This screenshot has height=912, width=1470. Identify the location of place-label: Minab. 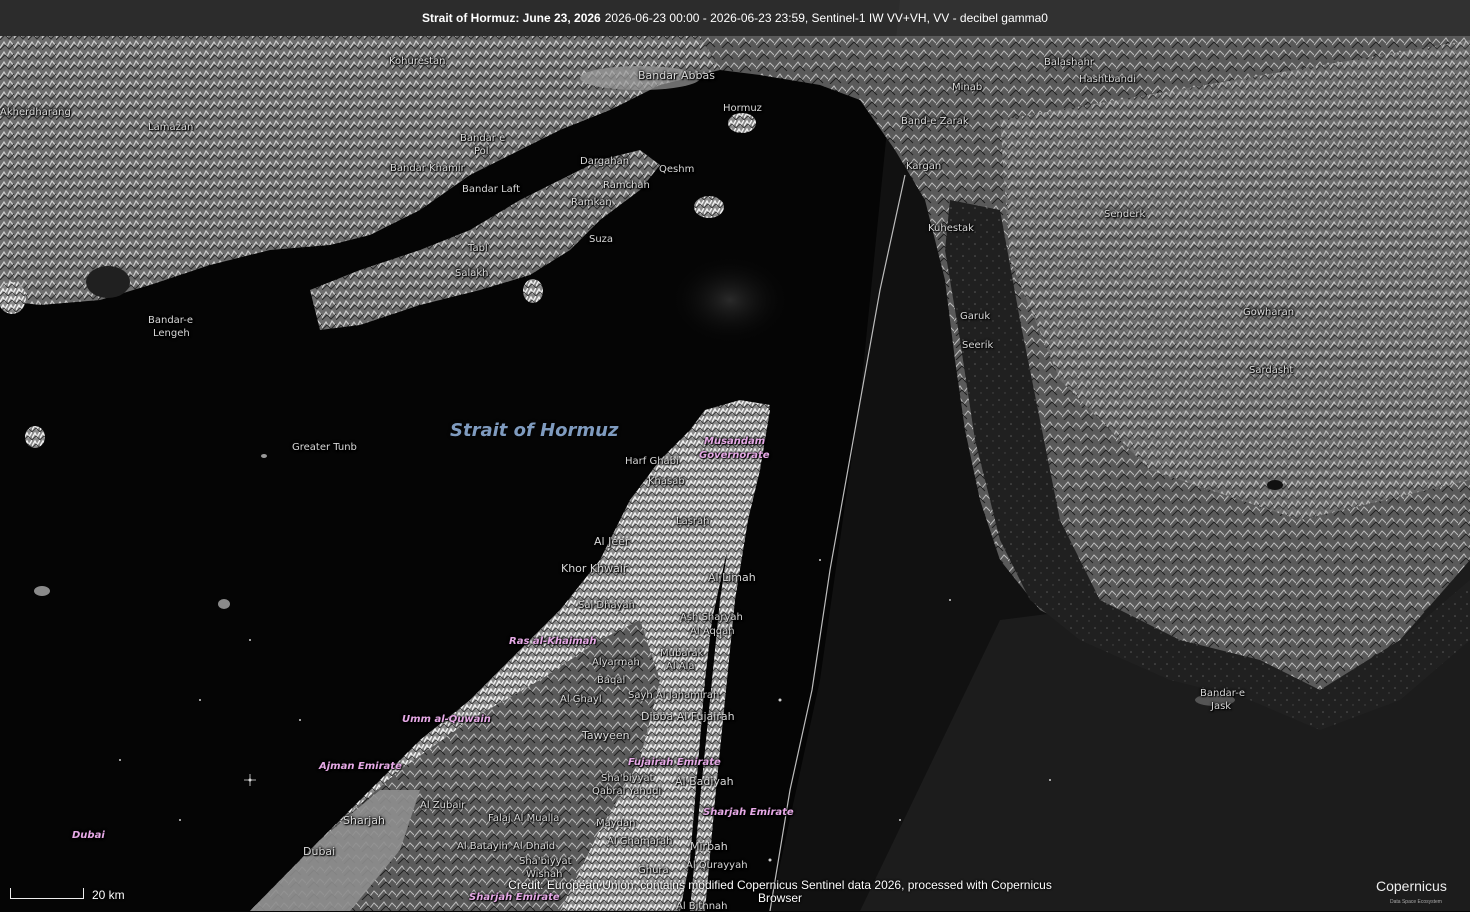
(967, 87).